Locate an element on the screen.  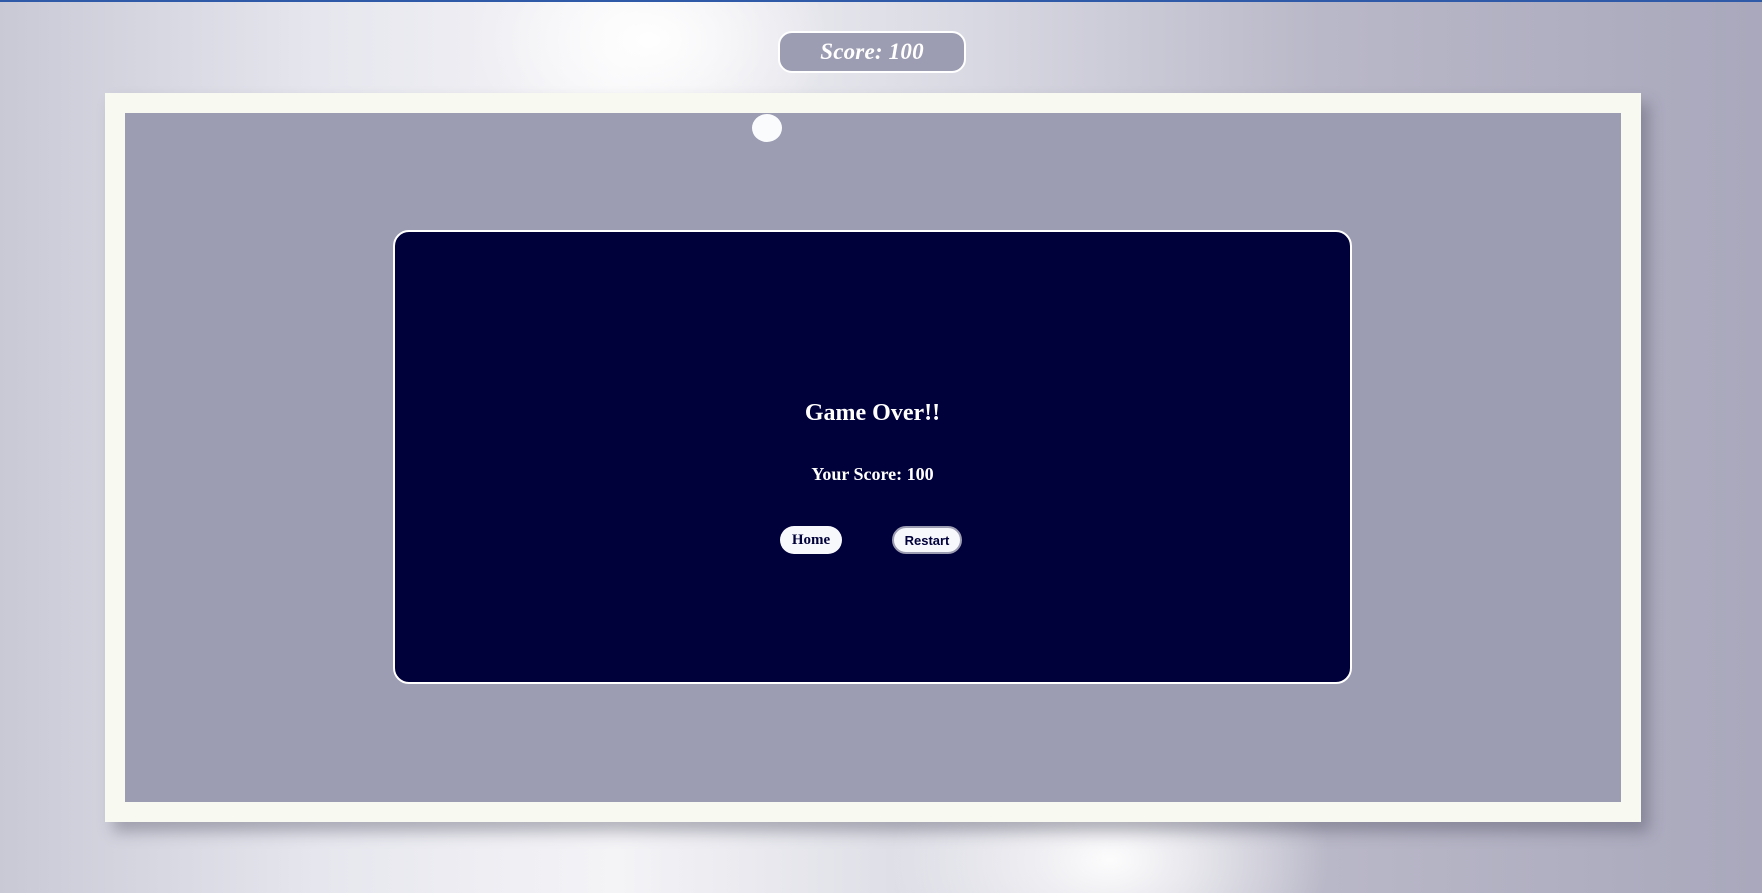
score-label: Score: 100 is located at coordinates (872, 51).